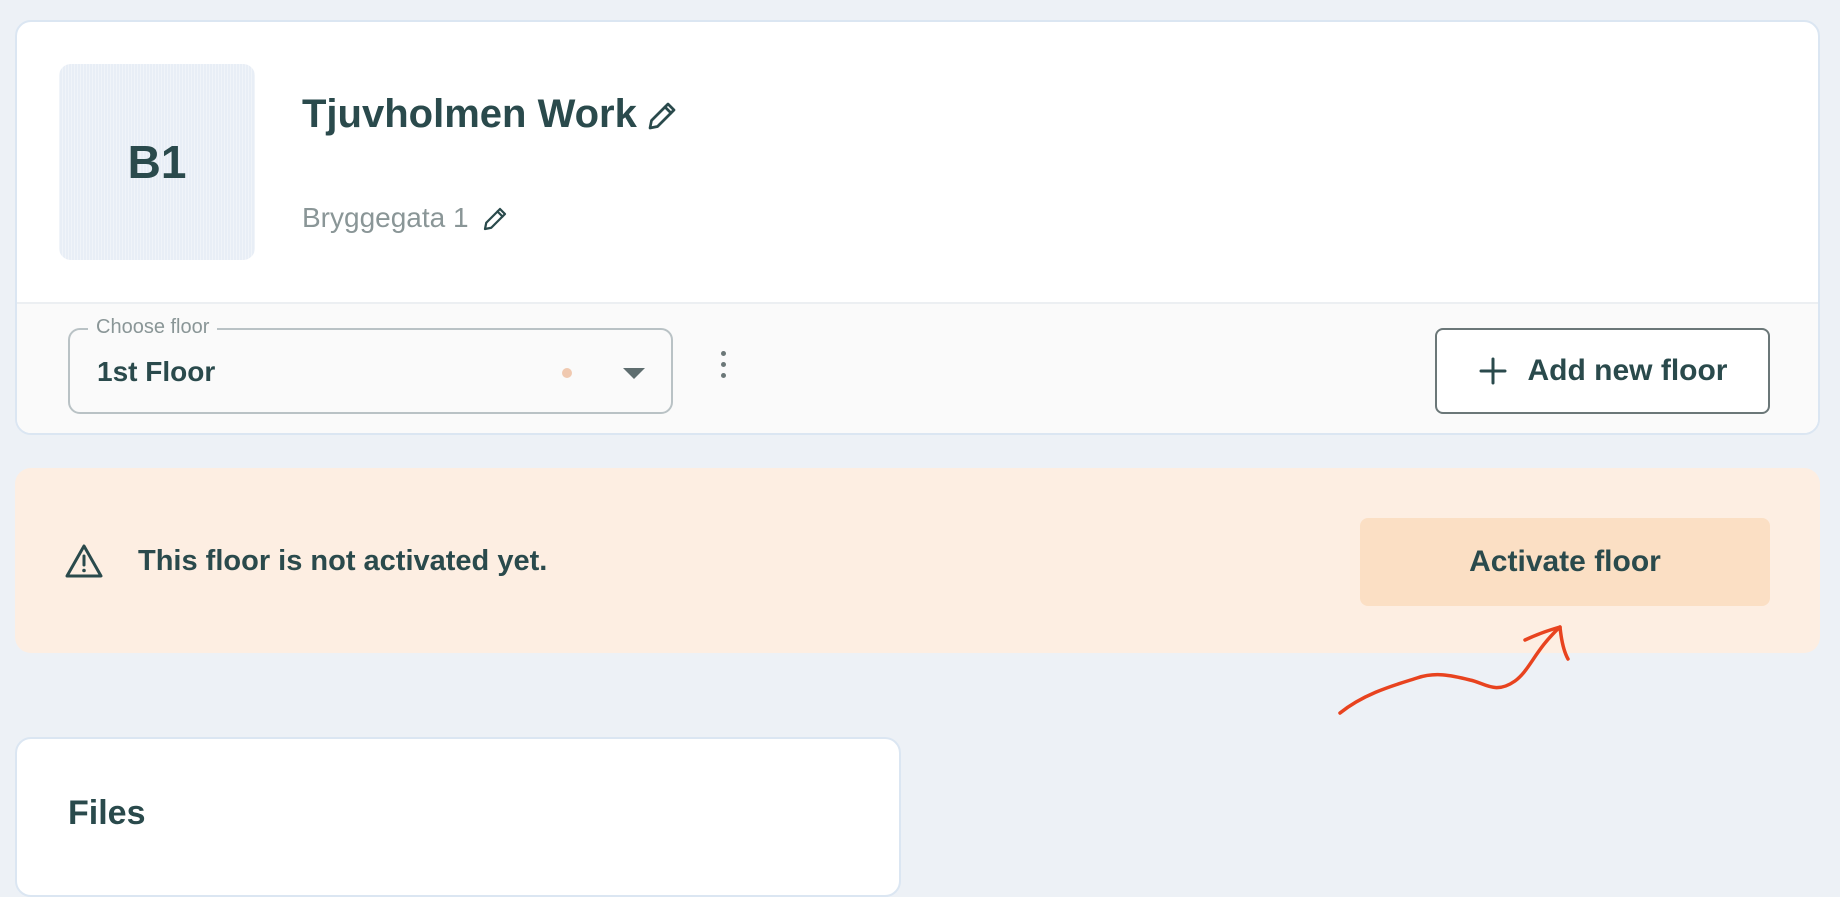 The image size is (1840, 897). What do you see at coordinates (634, 373) in the screenshot?
I see `caret-down-icon` at bounding box center [634, 373].